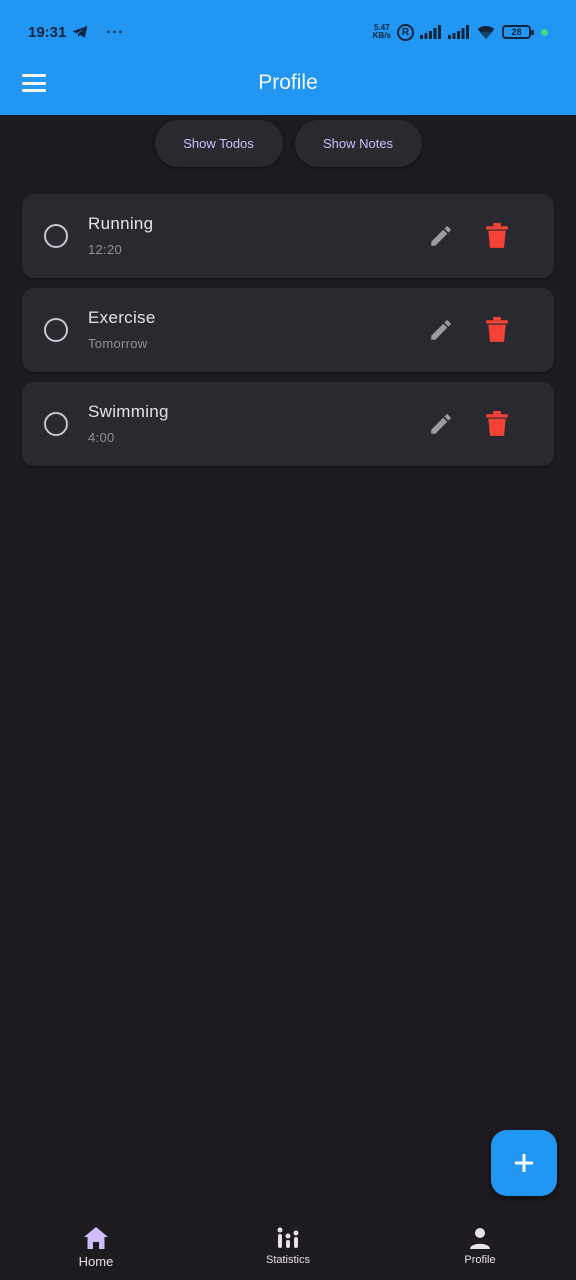 The width and height of the screenshot is (576, 1280). Describe the element at coordinates (544, 32) in the screenshot. I see `privacy-indicator` at that location.